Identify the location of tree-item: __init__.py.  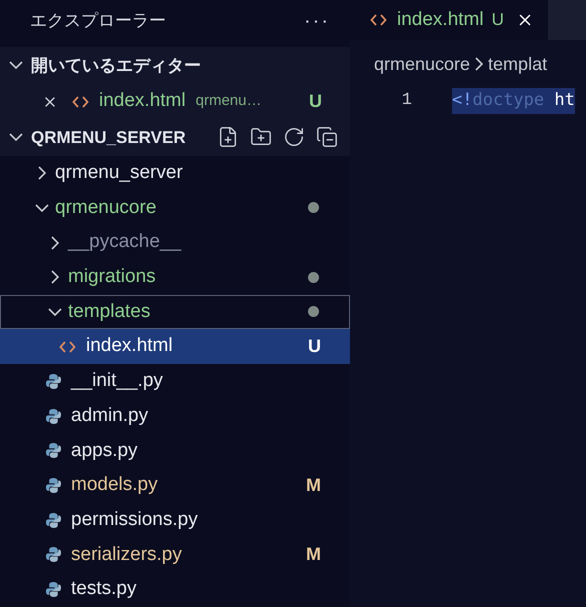
(175, 381).